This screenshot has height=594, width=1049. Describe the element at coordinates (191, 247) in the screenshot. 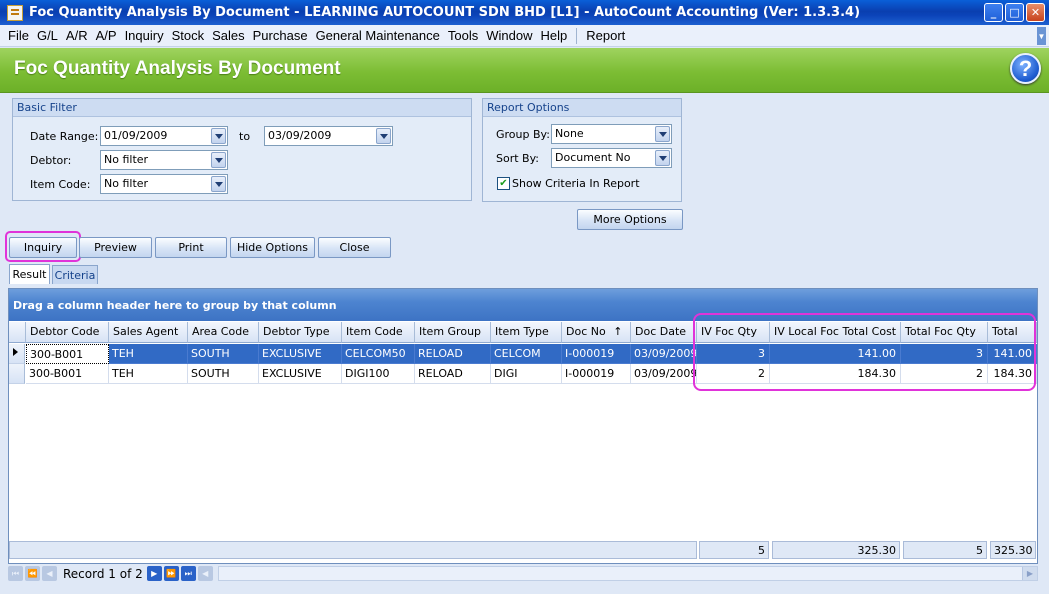

I see `print-button: Print` at that location.